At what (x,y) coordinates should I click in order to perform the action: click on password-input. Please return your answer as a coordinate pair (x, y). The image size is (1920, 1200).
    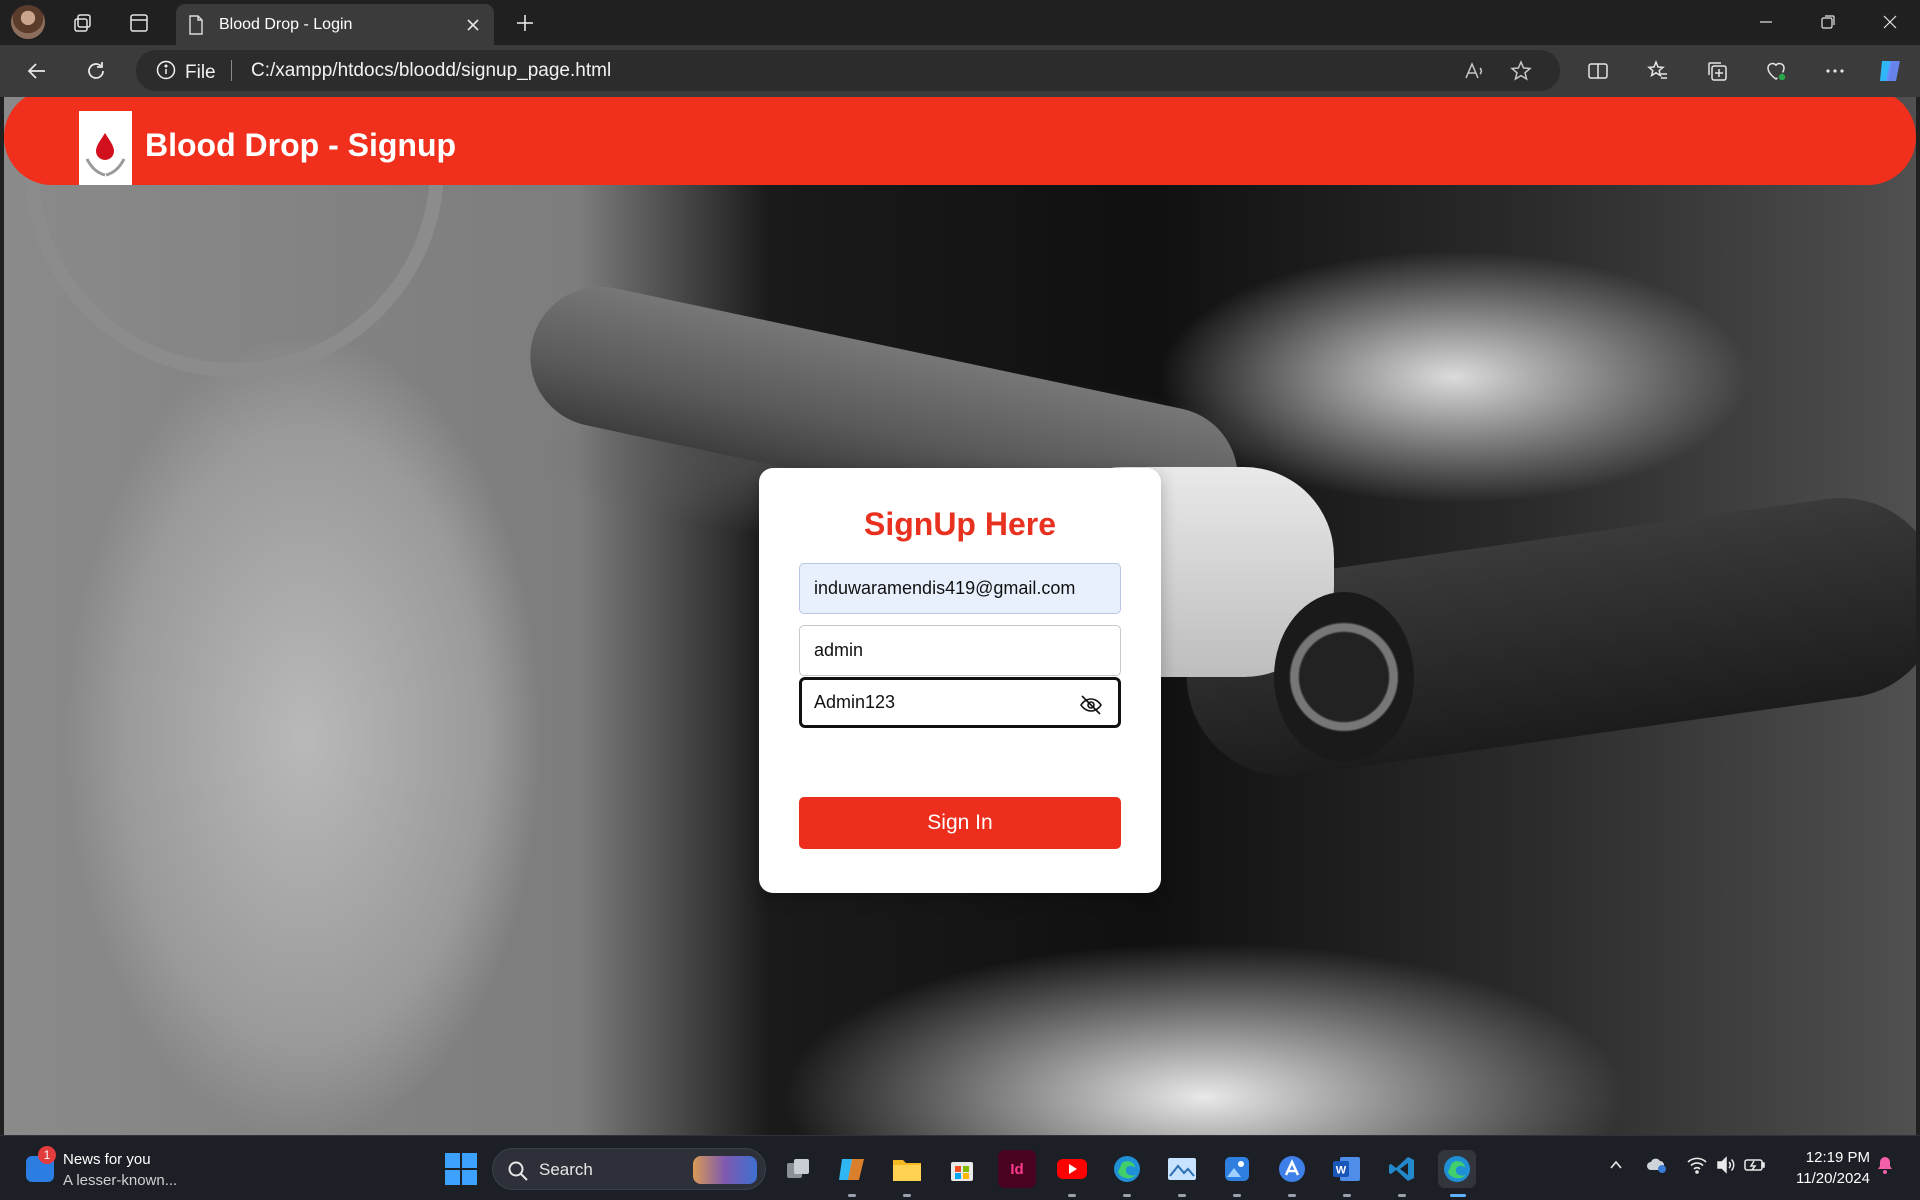
    Looking at the image, I should click on (960, 702).